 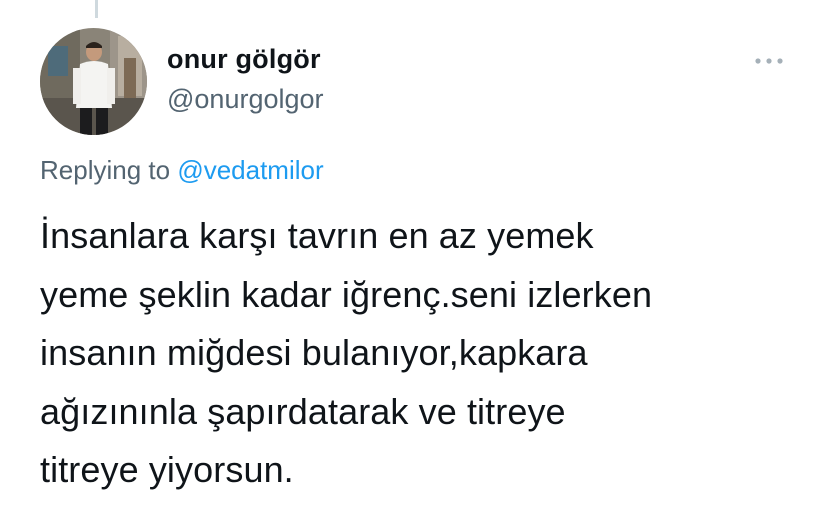 What do you see at coordinates (244, 59) in the screenshot?
I see `author-display-name: onur gölgör` at bounding box center [244, 59].